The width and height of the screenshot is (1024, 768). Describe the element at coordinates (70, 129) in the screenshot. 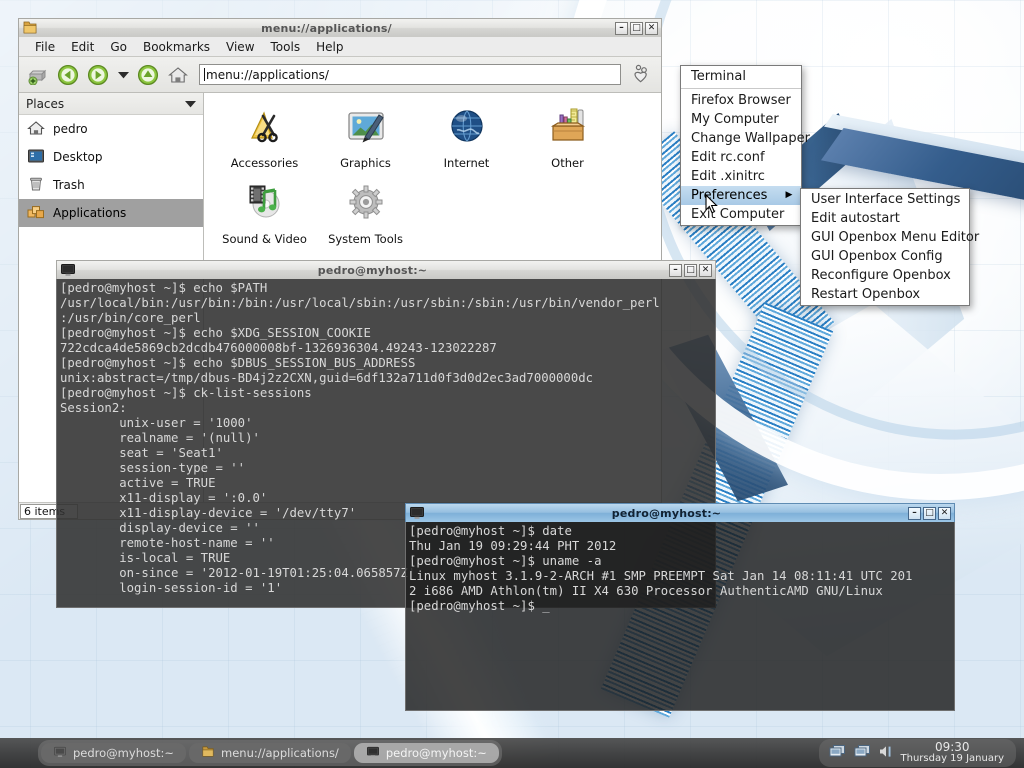

I see `sidebar-item-label: pedro` at that location.